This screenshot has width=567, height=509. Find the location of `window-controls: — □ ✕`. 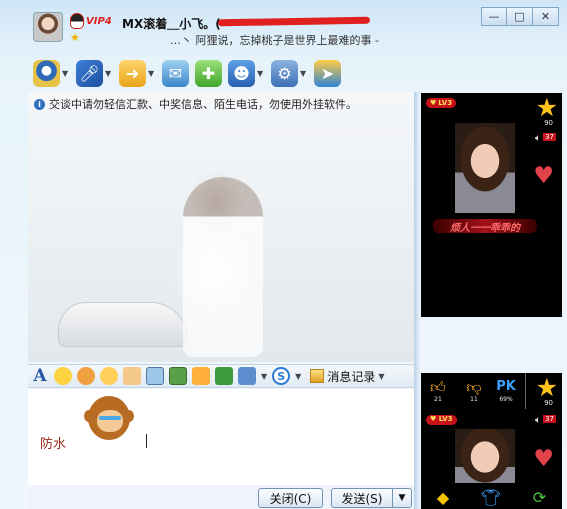

window-controls: — □ ✕ is located at coordinates (520, 16).